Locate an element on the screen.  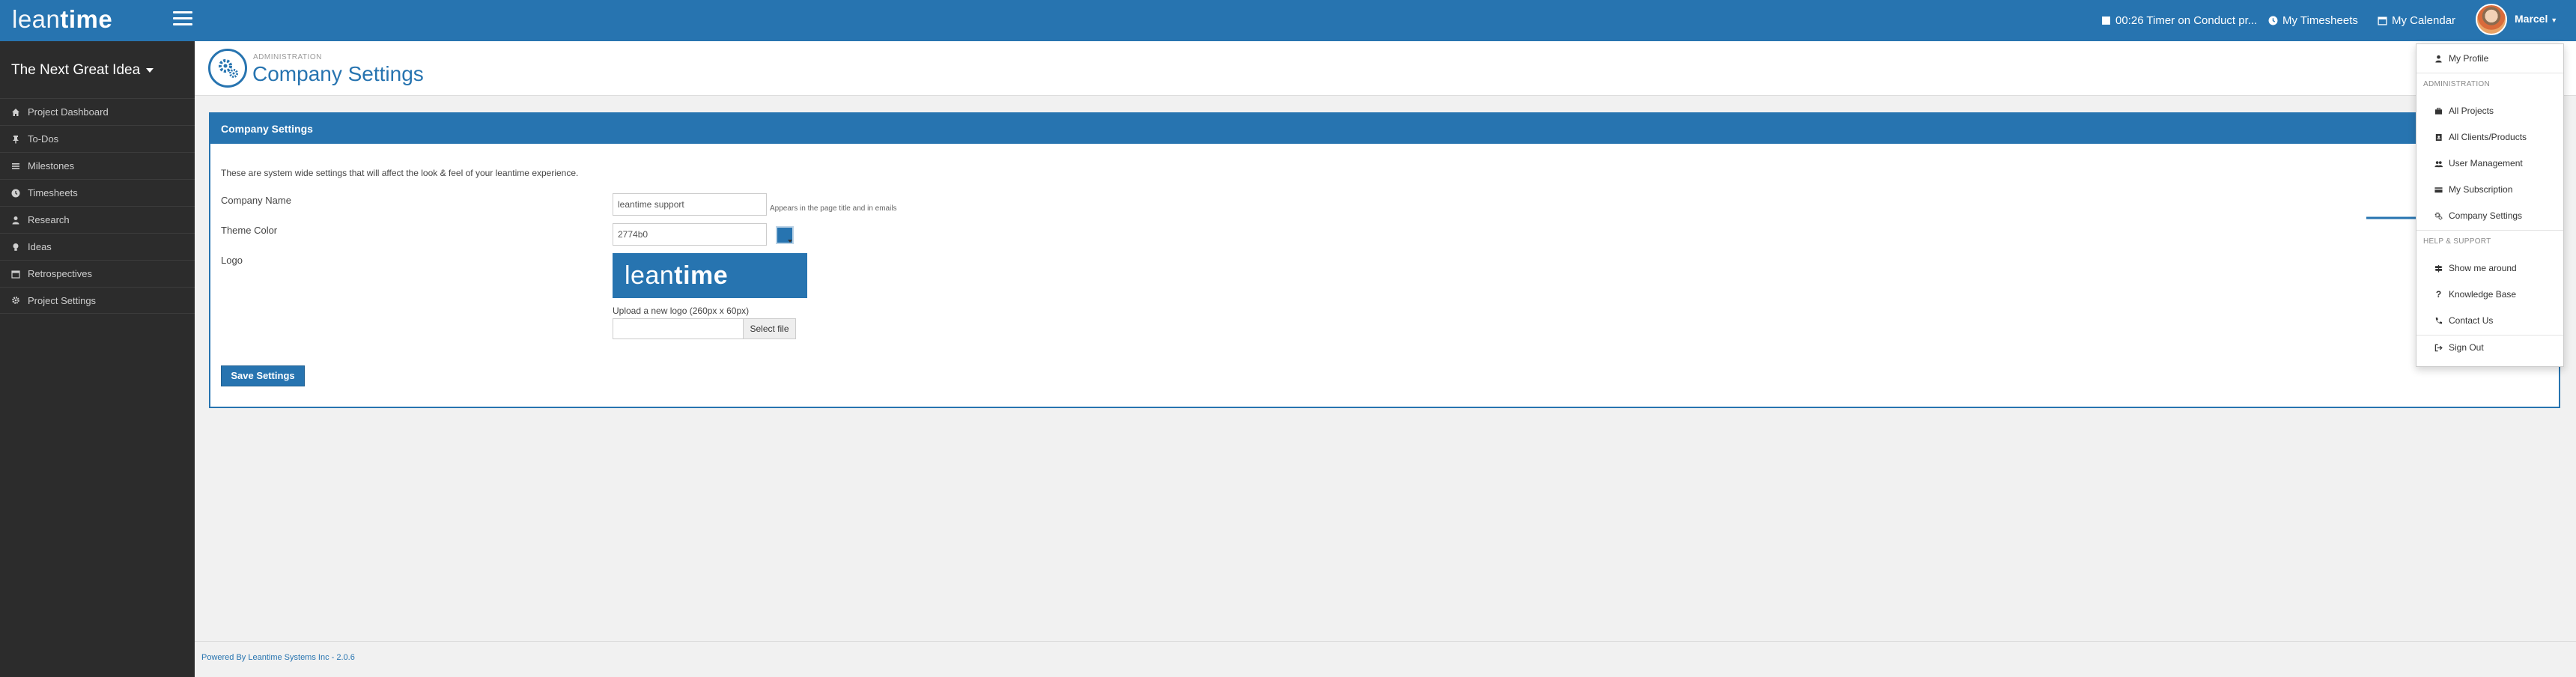
menu-item-contact-us: Contact Us is located at coordinates (2489, 320).